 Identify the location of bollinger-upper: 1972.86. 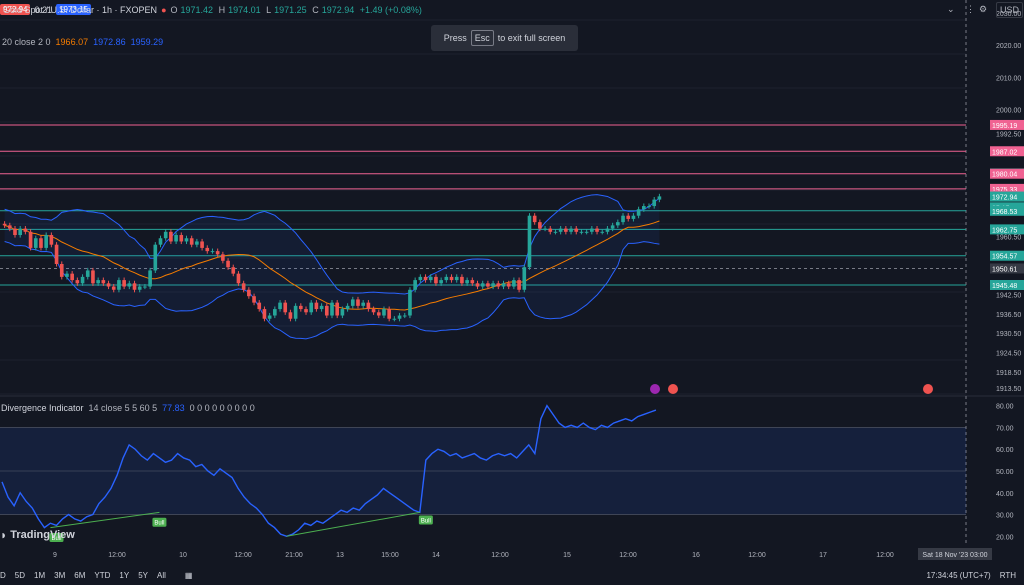
(109, 41).